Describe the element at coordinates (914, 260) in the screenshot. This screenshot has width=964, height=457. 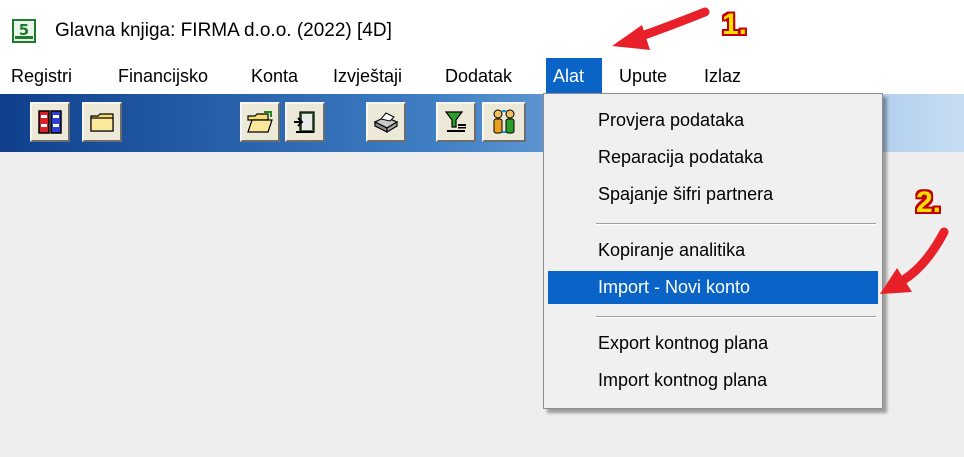
I see `arrow-2-icon` at that location.